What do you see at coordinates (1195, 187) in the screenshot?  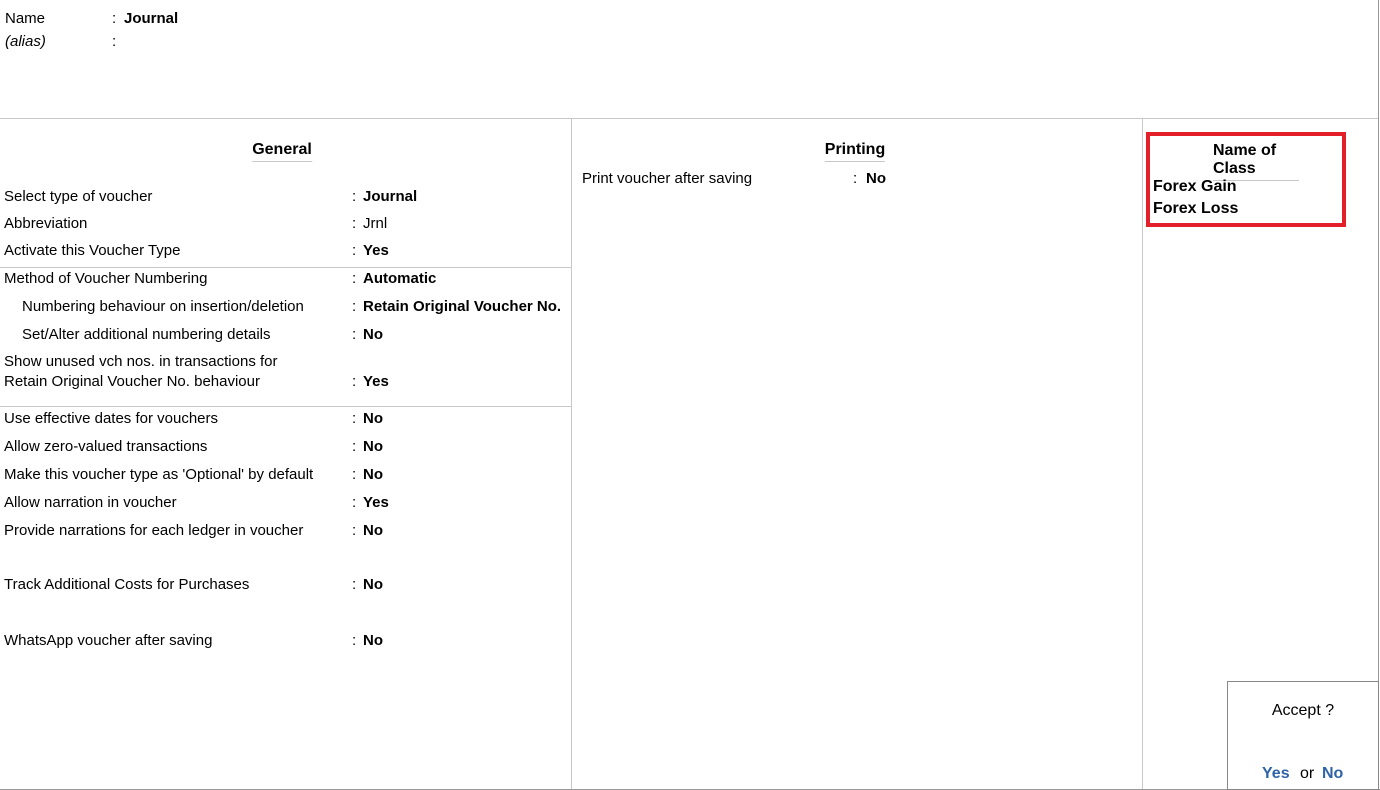 I see `class-item: Forex Gain` at bounding box center [1195, 187].